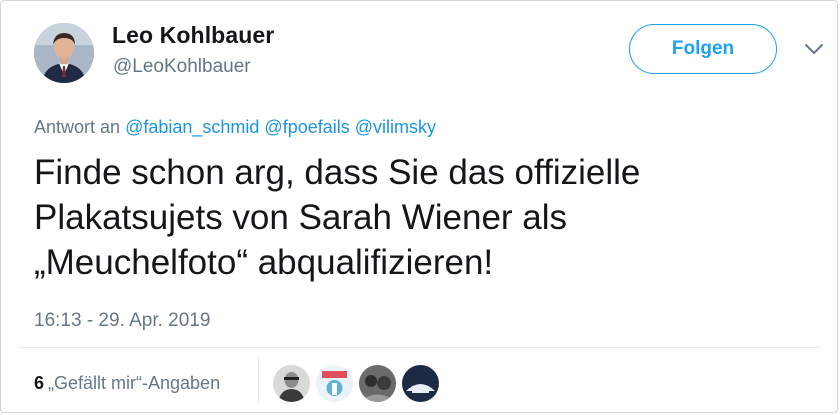 The width and height of the screenshot is (840, 415). Describe the element at coordinates (356, 383) in the screenshot. I see `liker-avatars` at that location.